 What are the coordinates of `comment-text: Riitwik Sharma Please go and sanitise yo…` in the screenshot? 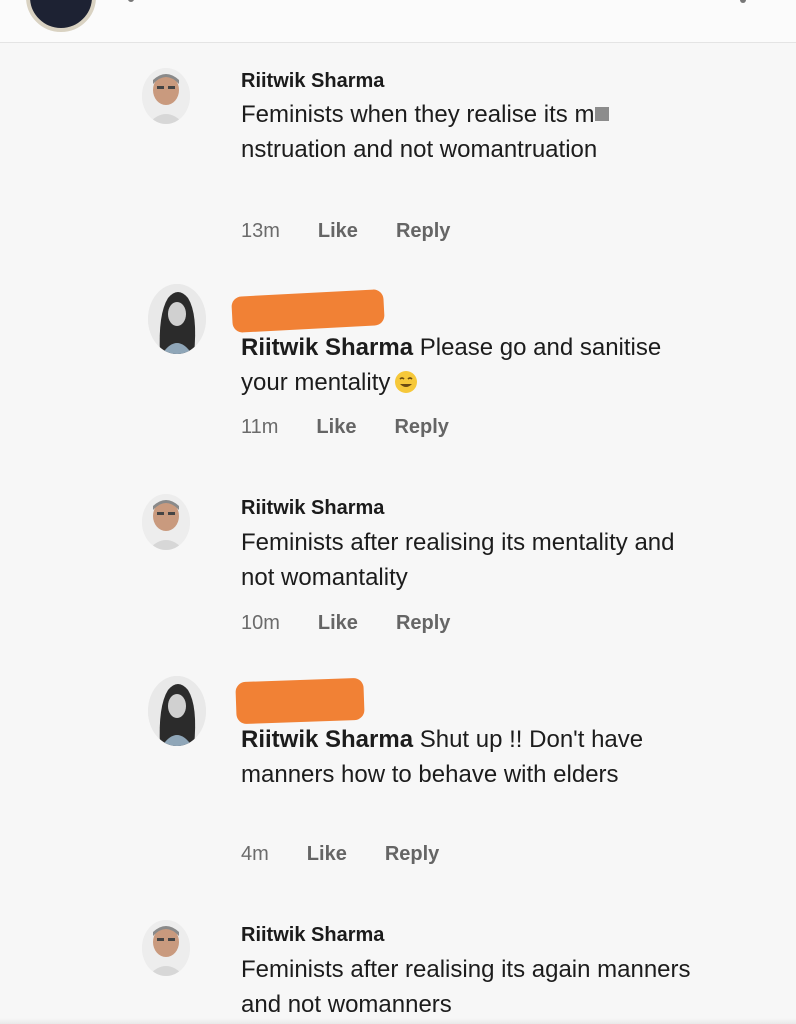 It's located at (471, 365).